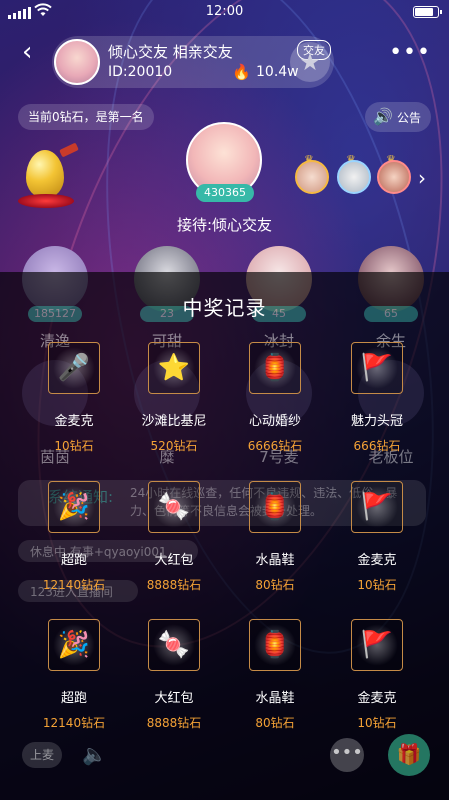 The image size is (449, 800). Describe the element at coordinates (383, 116) in the screenshot. I see `speaker-icon: 🔊` at that location.